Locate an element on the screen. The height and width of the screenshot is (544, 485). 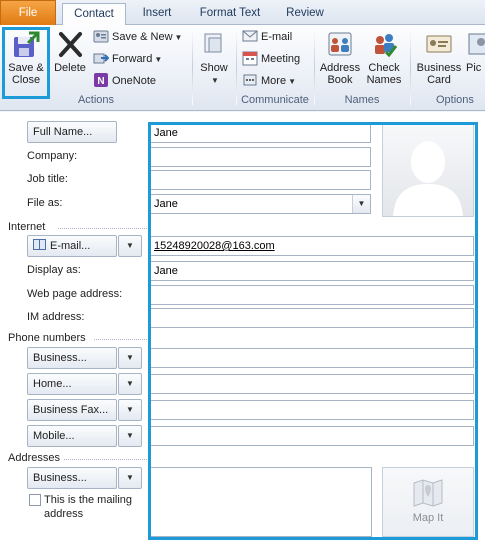
delete-label: Delete is located at coordinates (70, 68).